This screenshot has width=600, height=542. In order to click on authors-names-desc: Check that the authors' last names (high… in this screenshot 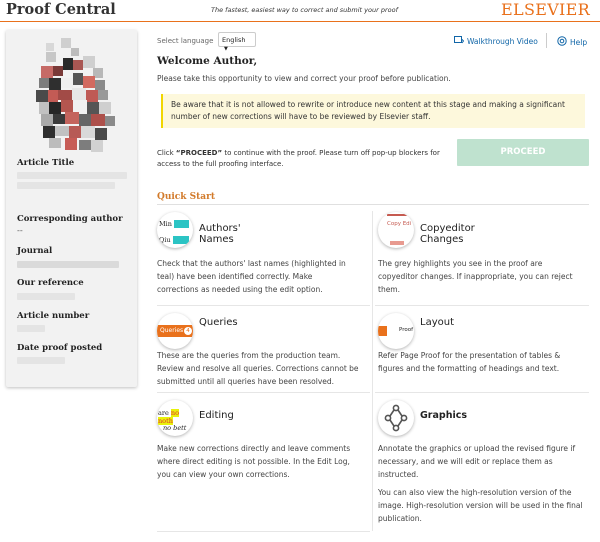, I will do `click(251, 276)`.